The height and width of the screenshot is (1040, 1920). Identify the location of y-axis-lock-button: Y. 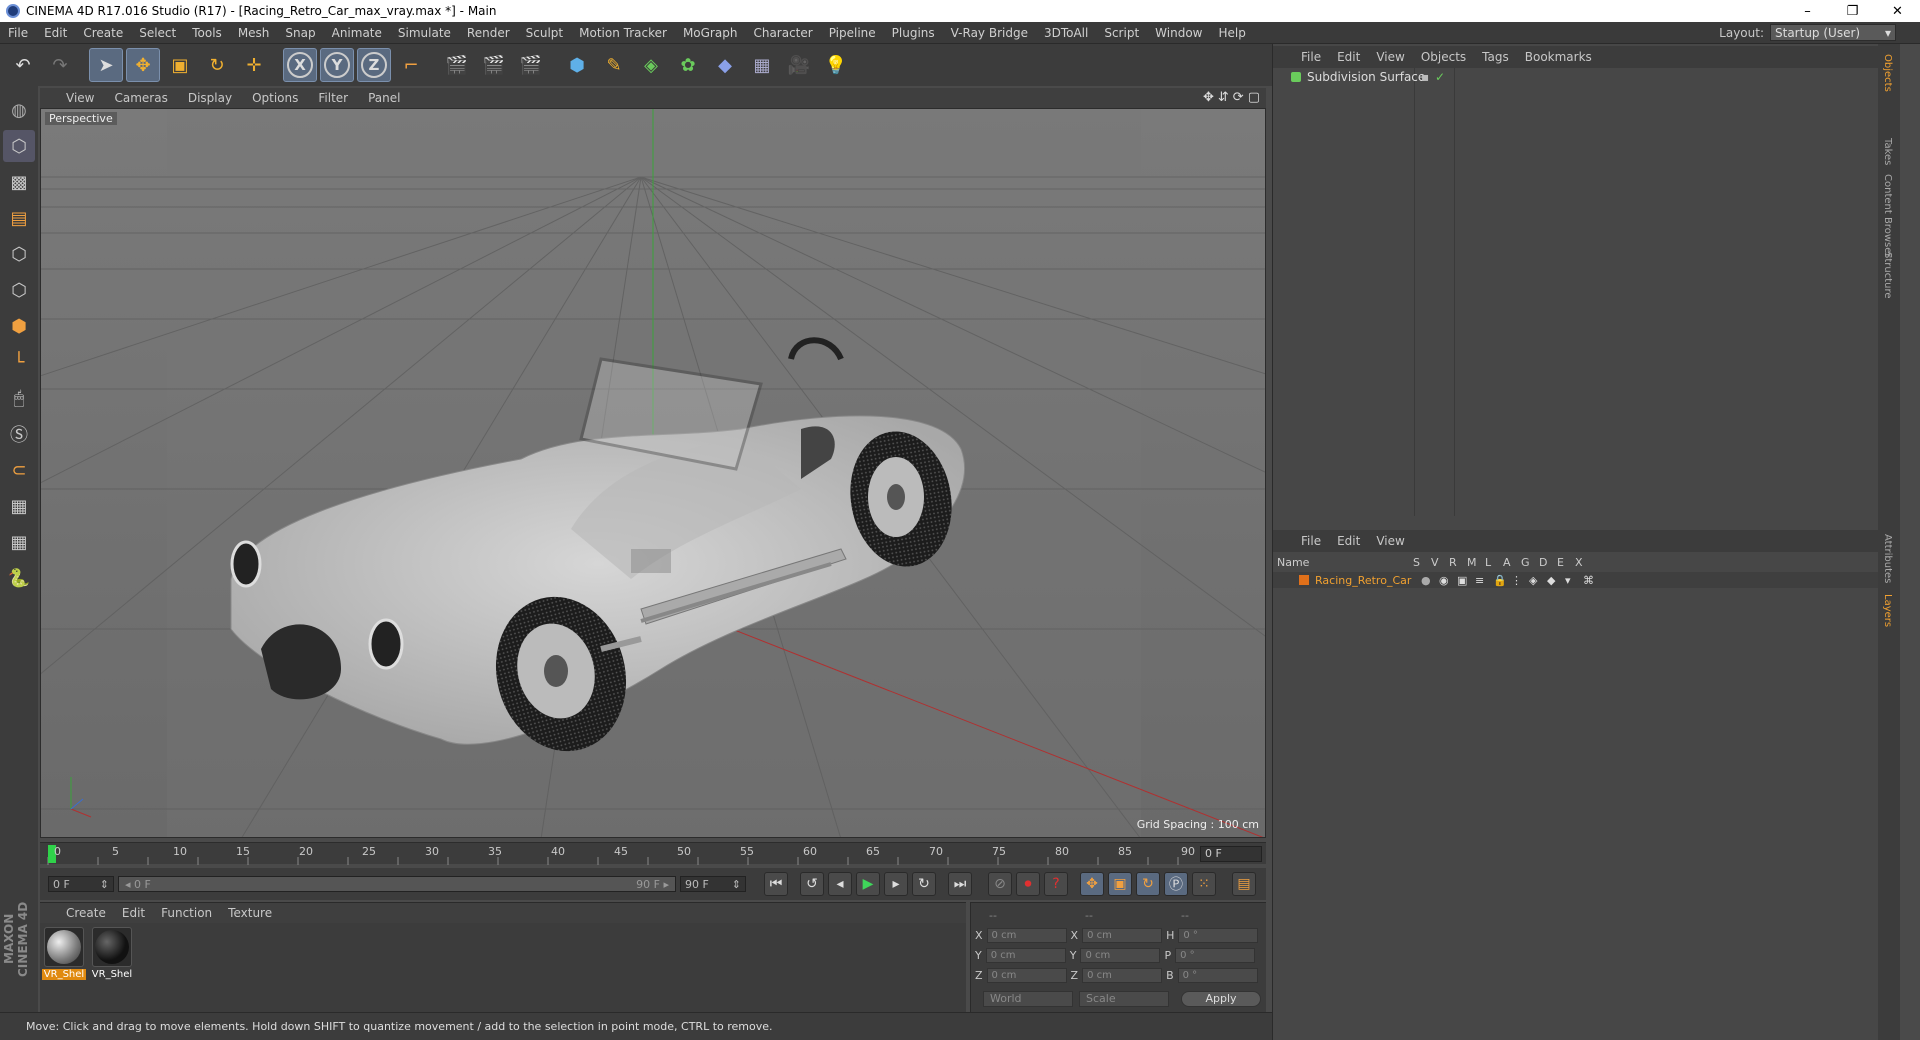
(337, 65).